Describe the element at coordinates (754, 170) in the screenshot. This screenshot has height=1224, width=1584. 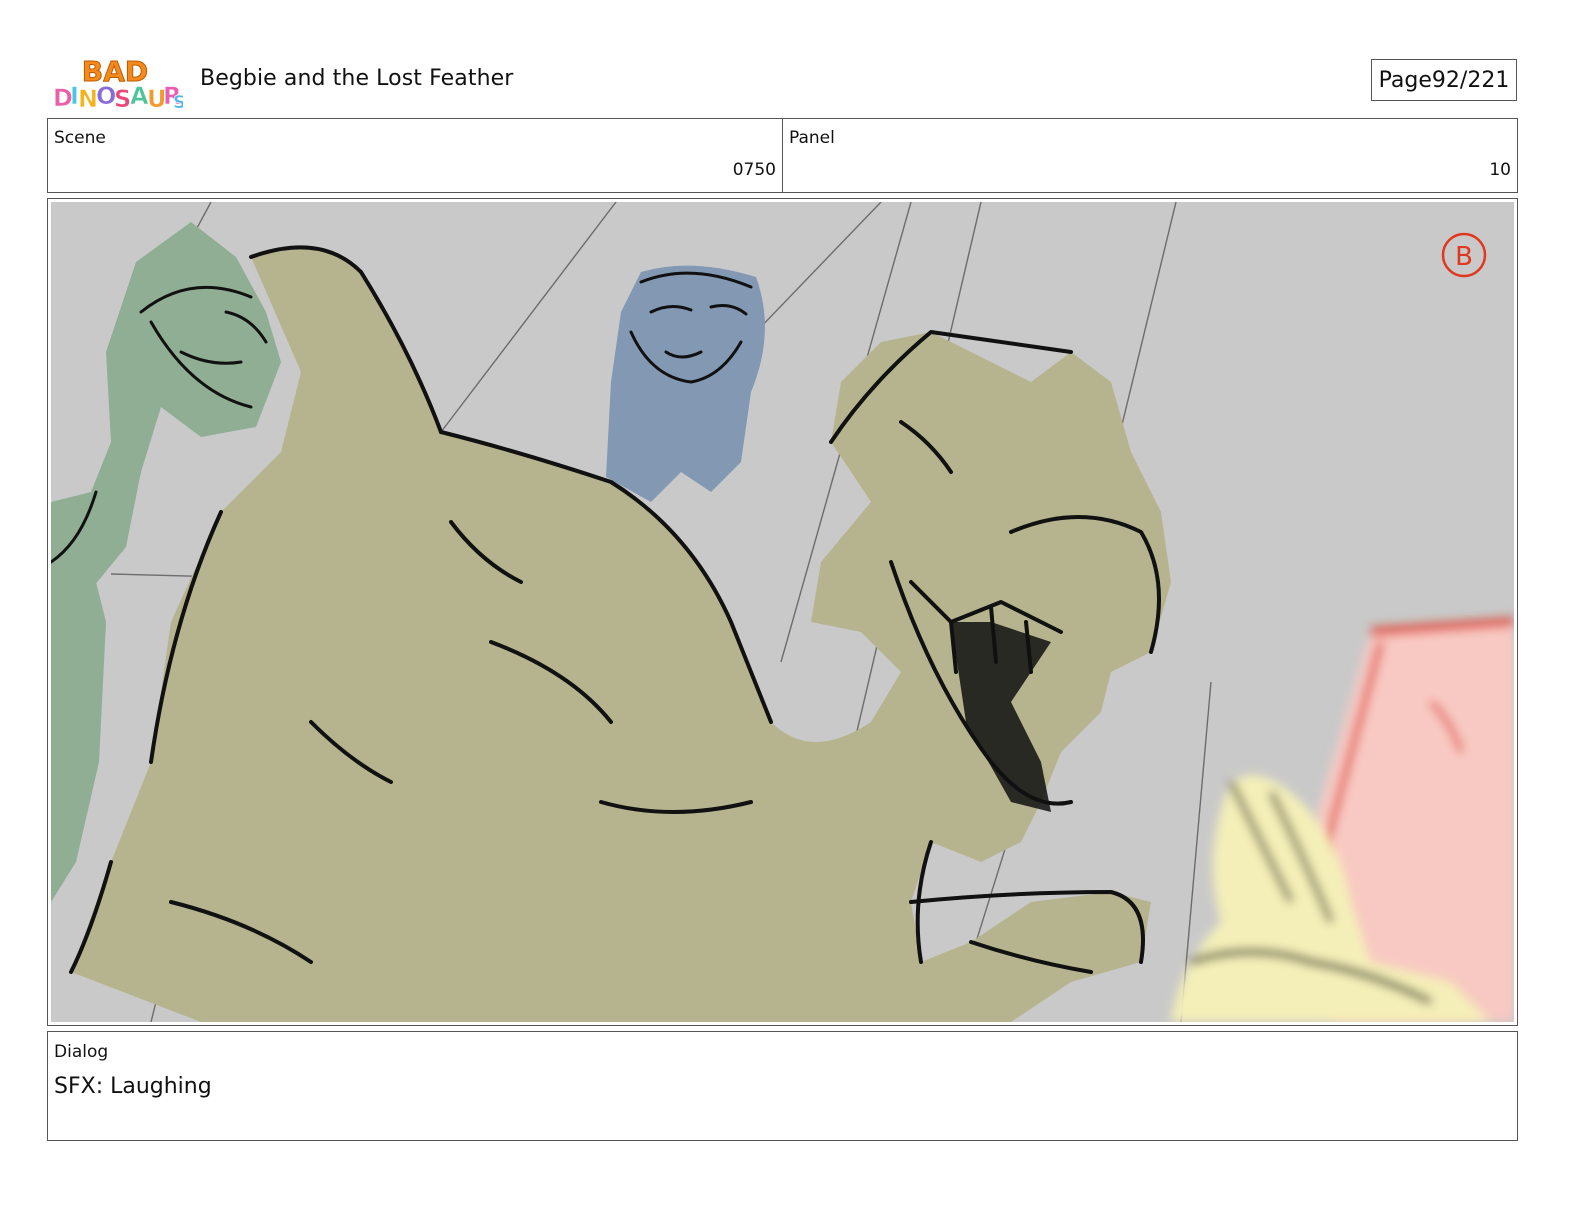
I see `scene-value: 0750` at that location.